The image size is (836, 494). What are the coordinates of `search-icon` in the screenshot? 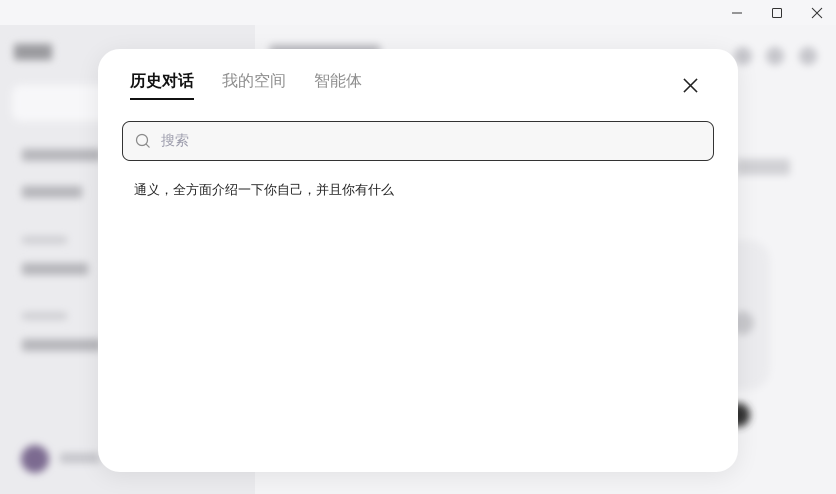 It's located at (143, 141).